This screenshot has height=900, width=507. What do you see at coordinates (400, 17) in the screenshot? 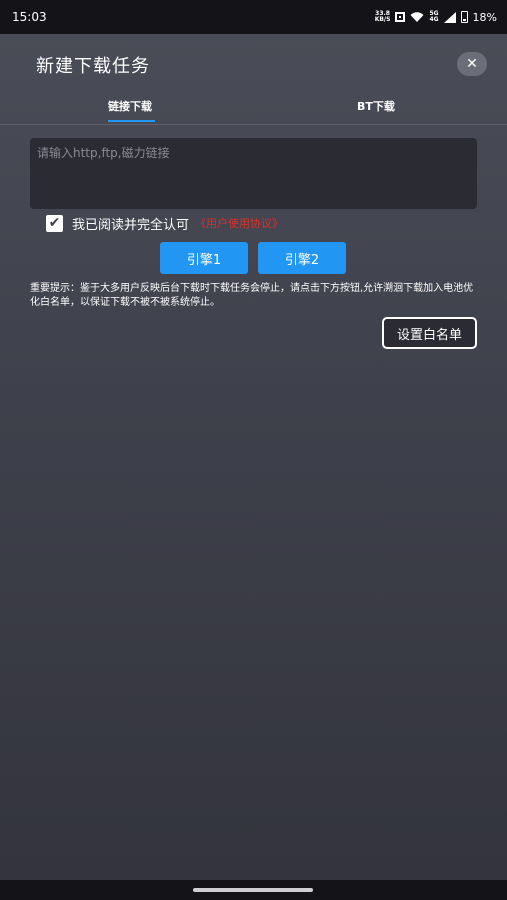
I see `nfc-icon` at bounding box center [400, 17].